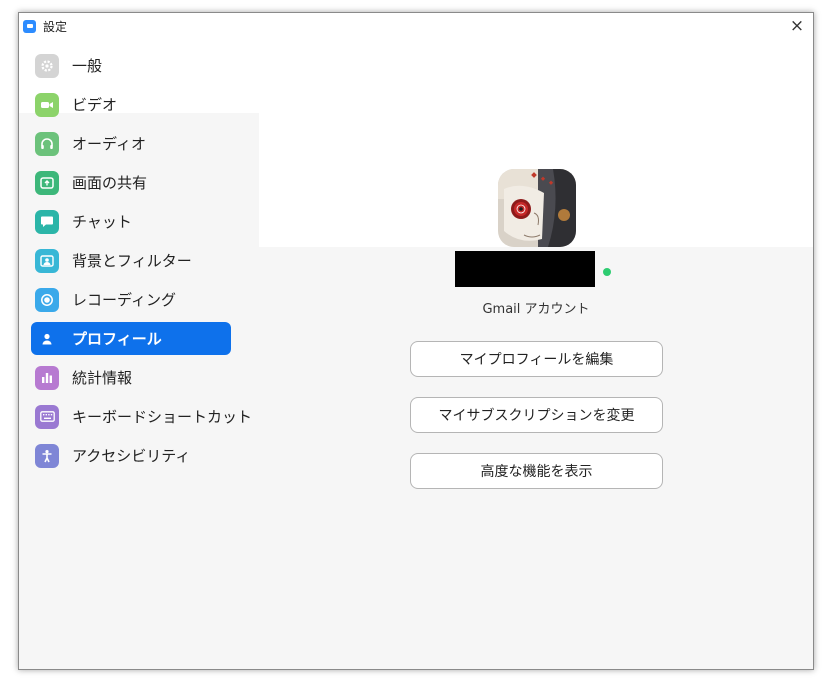 The width and height of the screenshot is (830, 685). What do you see at coordinates (124, 300) in the screenshot?
I see `sidebar-item-label: レコーディング` at bounding box center [124, 300].